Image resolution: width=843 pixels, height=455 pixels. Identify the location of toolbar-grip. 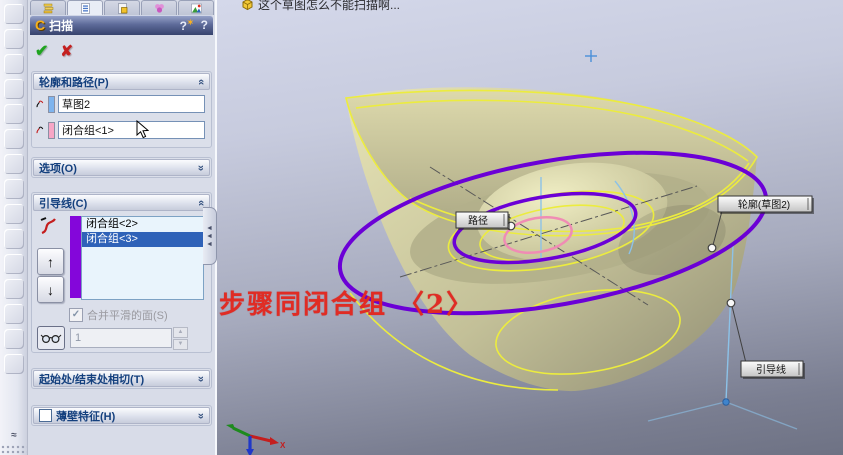
(13, 449).